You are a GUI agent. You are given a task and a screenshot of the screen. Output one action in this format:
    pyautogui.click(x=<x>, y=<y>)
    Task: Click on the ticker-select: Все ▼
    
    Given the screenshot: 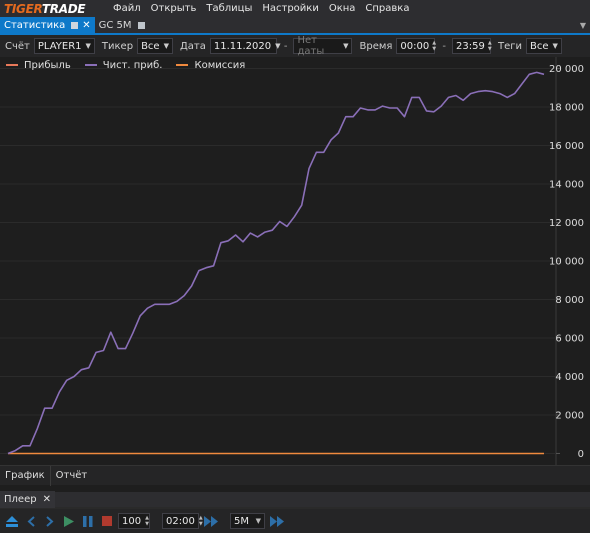 What is the action you would take?
    pyautogui.click(x=155, y=46)
    